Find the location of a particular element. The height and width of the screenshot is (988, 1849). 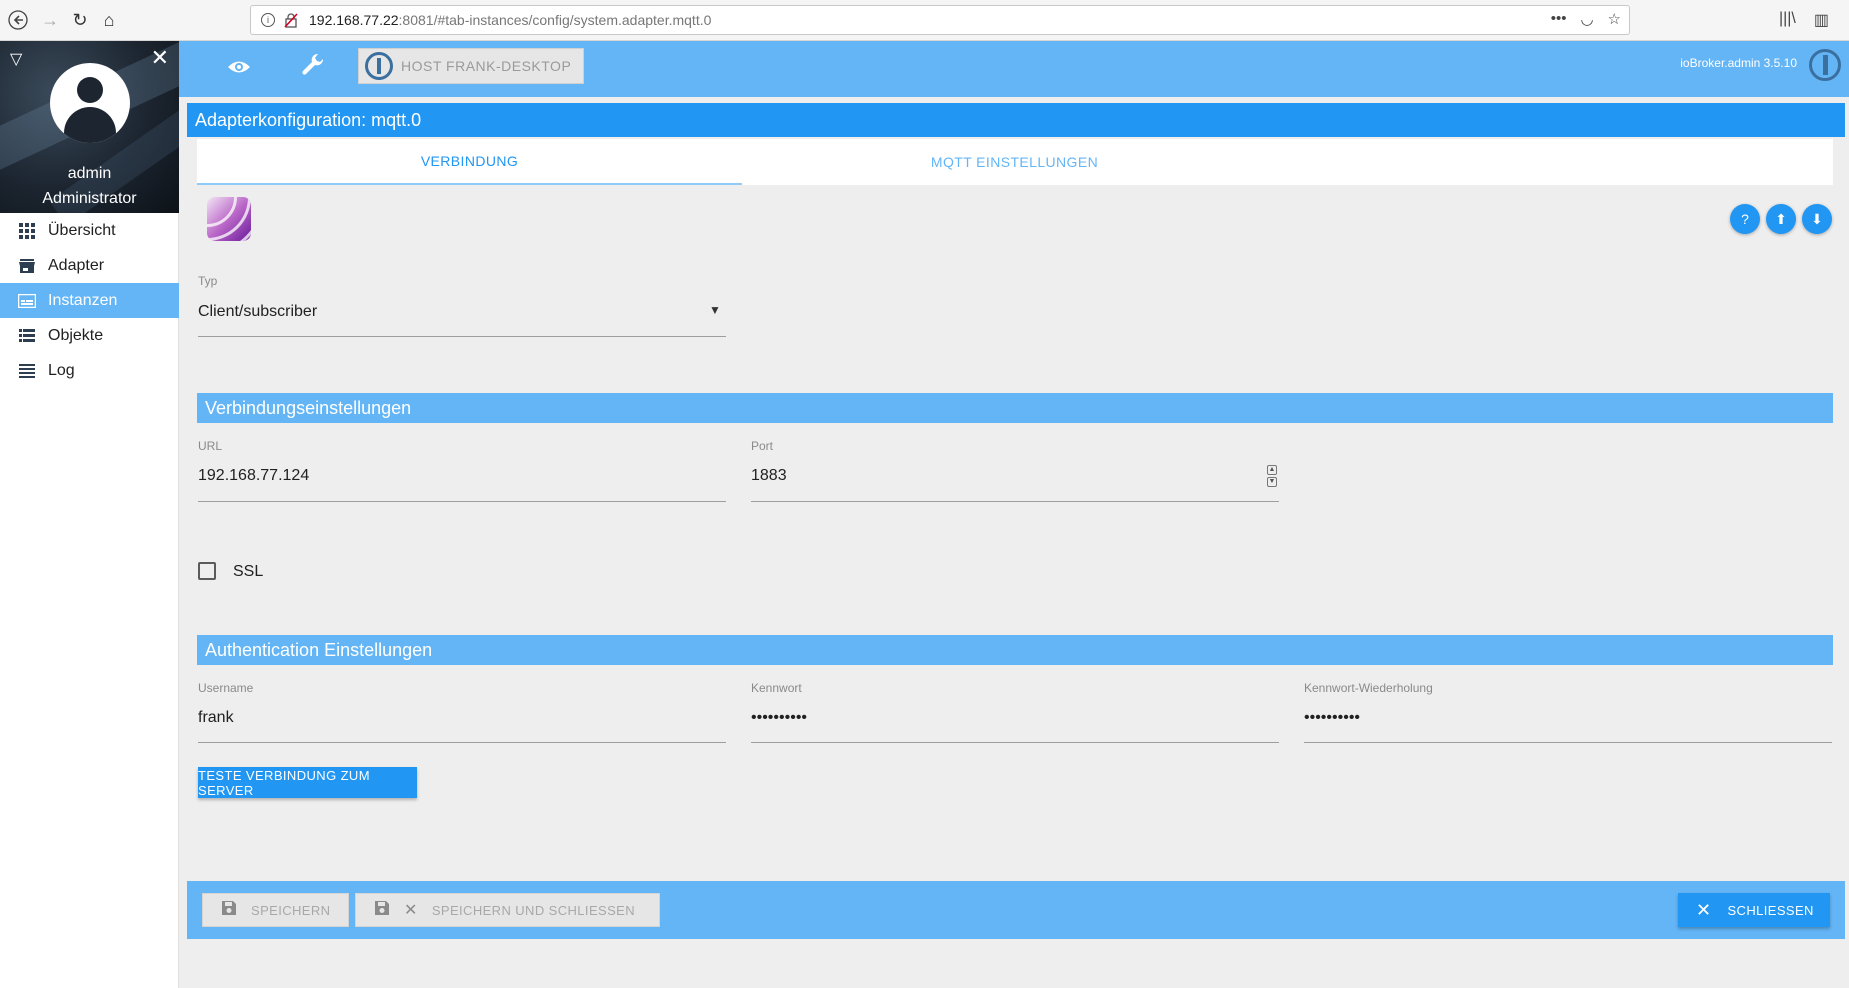

typ-label: Typ is located at coordinates (208, 281).